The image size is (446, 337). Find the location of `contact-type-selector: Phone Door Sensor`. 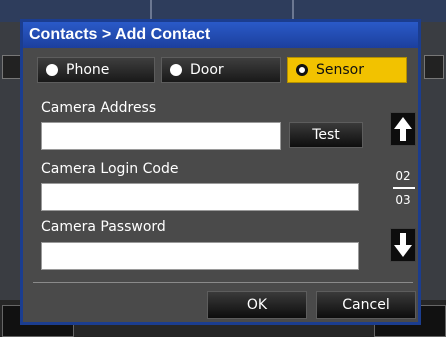

contact-type-selector: Phone Door Sensor is located at coordinates (222, 70).